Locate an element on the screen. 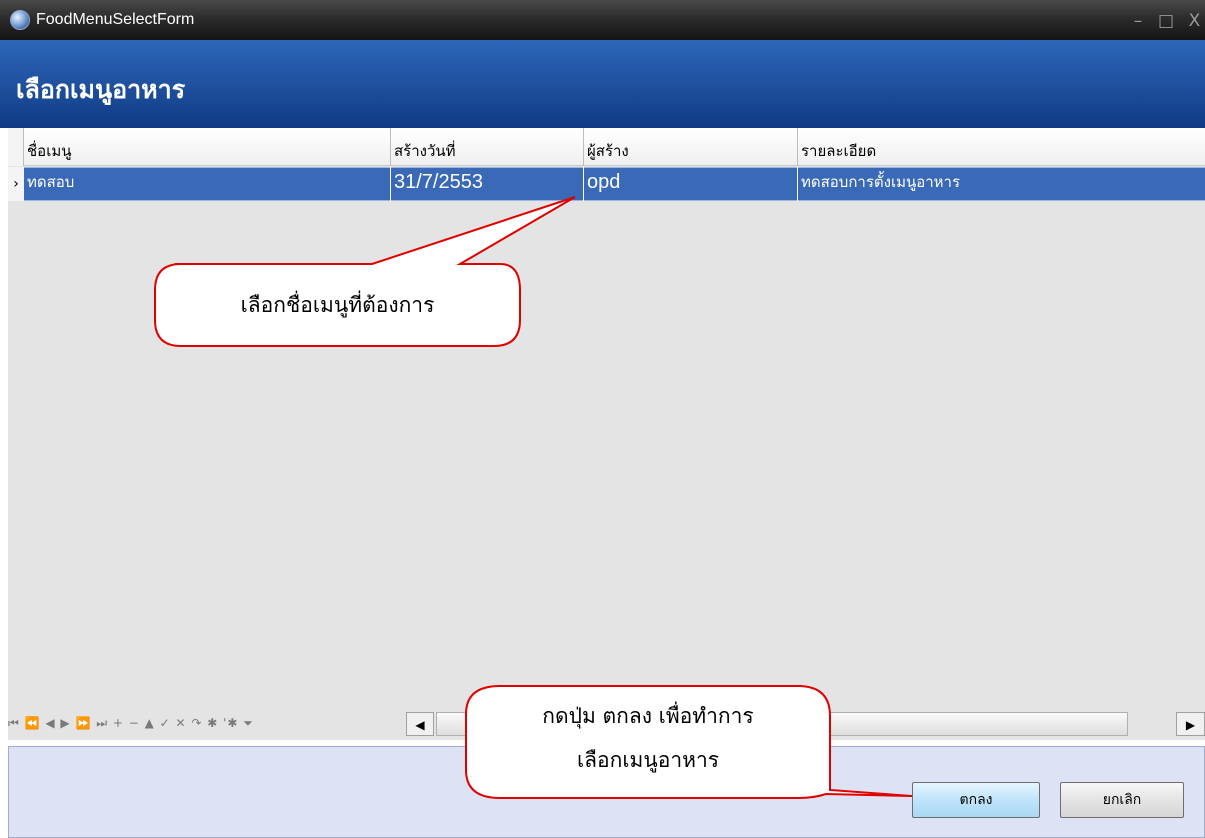 This screenshot has height=838, width=1205. callout-press-ok-text-line2: เลือกเมนูอาหาร is located at coordinates (648, 760).